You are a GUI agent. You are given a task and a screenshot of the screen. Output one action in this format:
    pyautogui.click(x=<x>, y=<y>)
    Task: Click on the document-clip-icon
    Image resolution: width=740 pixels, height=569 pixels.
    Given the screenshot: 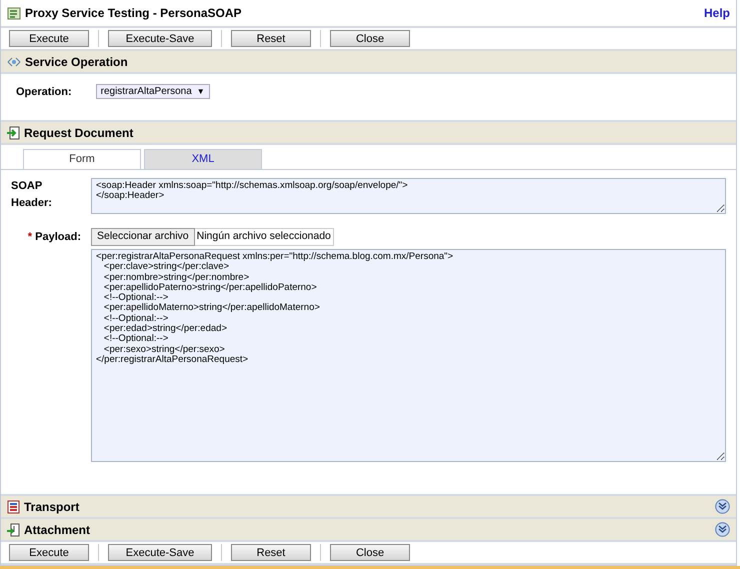 What is the action you would take?
    pyautogui.click(x=13, y=529)
    